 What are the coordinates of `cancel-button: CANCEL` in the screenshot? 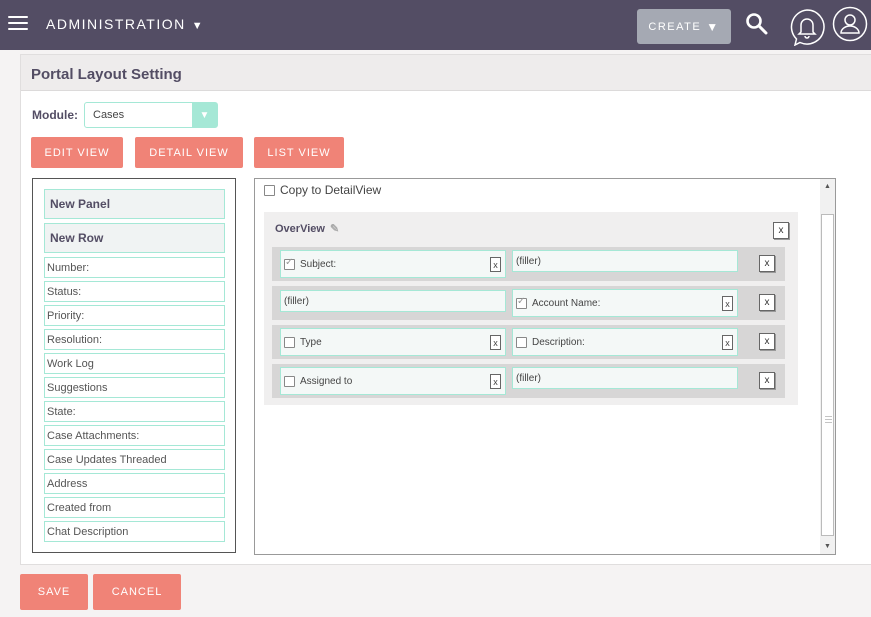 It's located at (137, 592).